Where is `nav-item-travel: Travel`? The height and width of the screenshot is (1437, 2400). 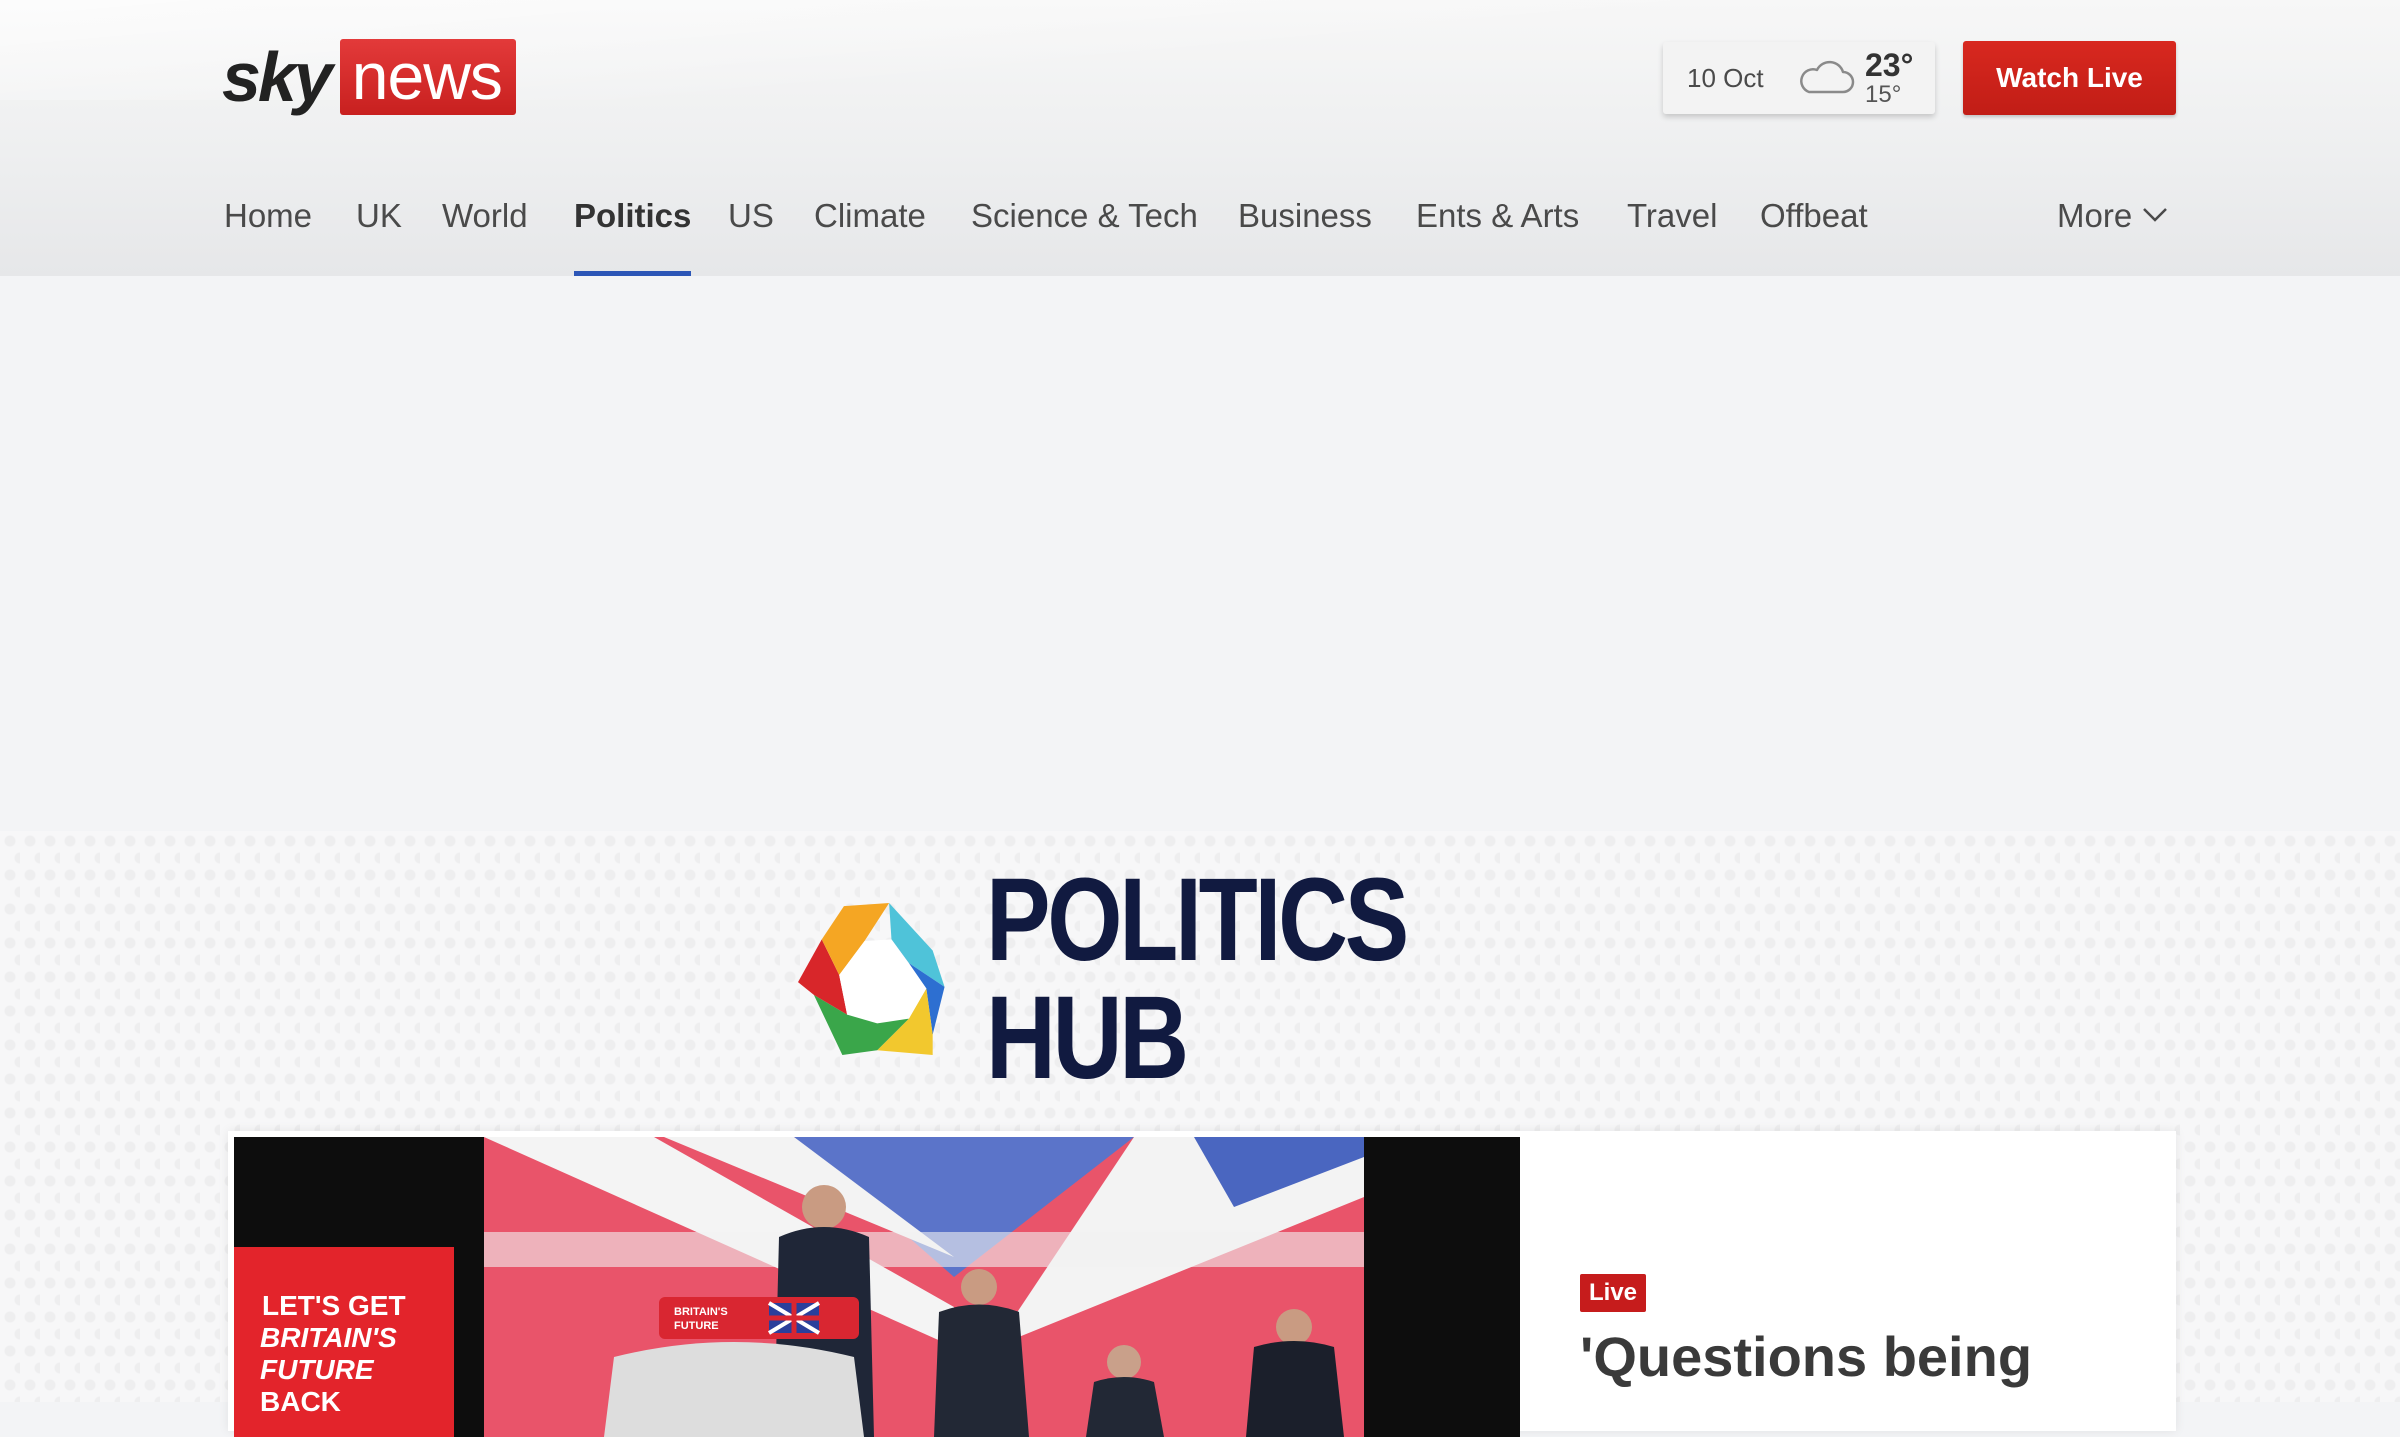
nav-item-travel: Travel is located at coordinates (1672, 233).